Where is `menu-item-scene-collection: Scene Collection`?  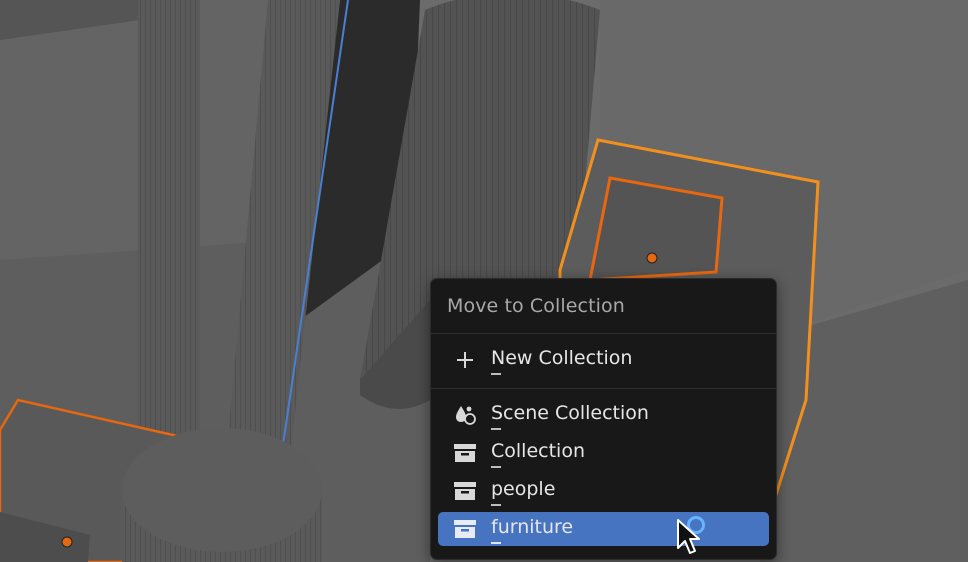 menu-item-scene-collection: Scene Collection is located at coordinates (603, 415).